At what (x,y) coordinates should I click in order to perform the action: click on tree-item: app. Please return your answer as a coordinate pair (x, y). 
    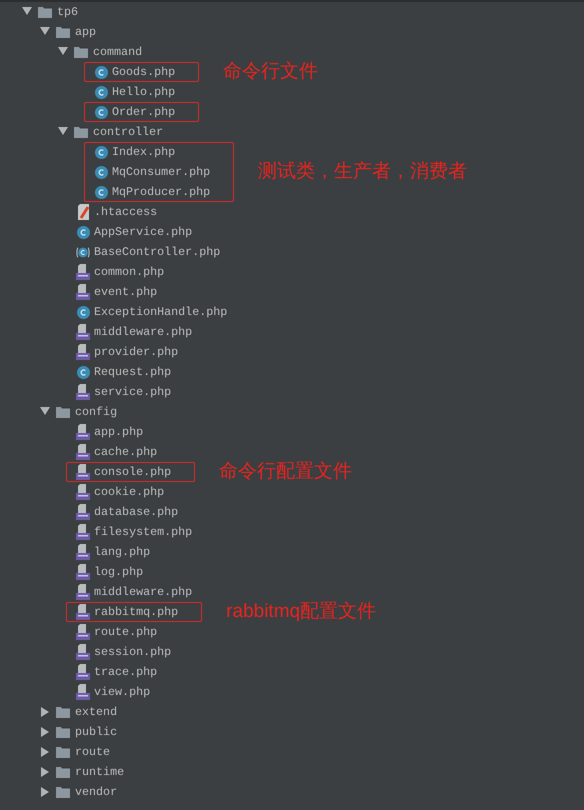
    Looking at the image, I should click on (85, 32).